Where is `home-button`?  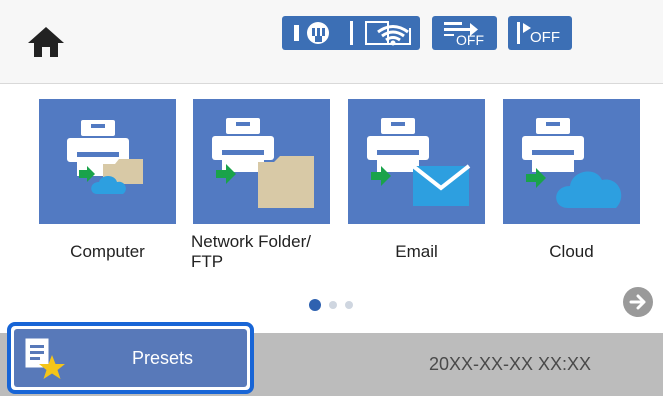
home-button is located at coordinates (46, 42).